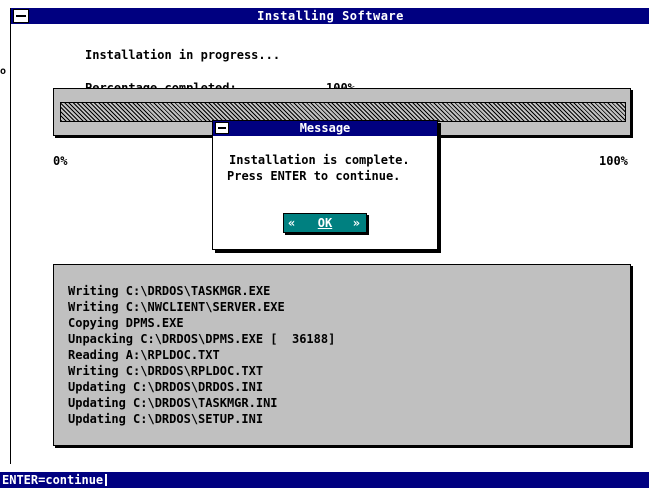 Image resolution: width=649 pixels, height=488 pixels. Describe the element at coordinates (325, 223) in the screenshot. I see `ok-button: « OK »` at that location.